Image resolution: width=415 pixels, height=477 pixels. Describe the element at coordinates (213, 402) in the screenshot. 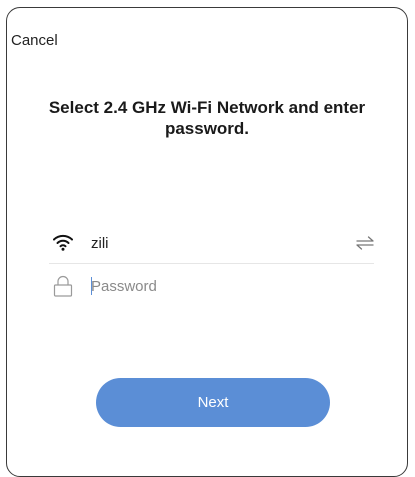

I see `next-button: Next` at that location.